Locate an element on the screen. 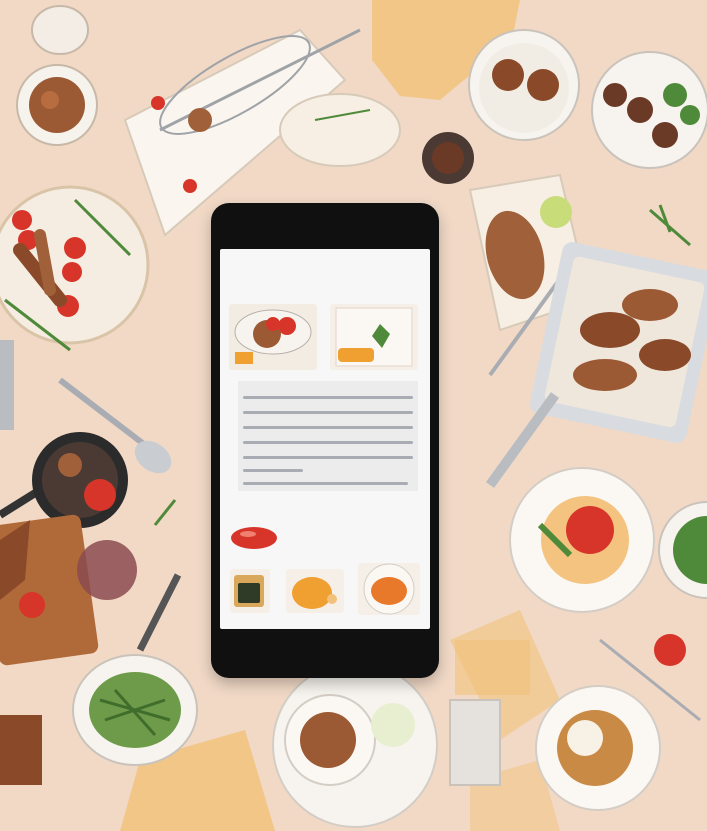 This screenshot has width=707, height=831. dessert-plate-bottom-right is located at coordinates (598, 748).